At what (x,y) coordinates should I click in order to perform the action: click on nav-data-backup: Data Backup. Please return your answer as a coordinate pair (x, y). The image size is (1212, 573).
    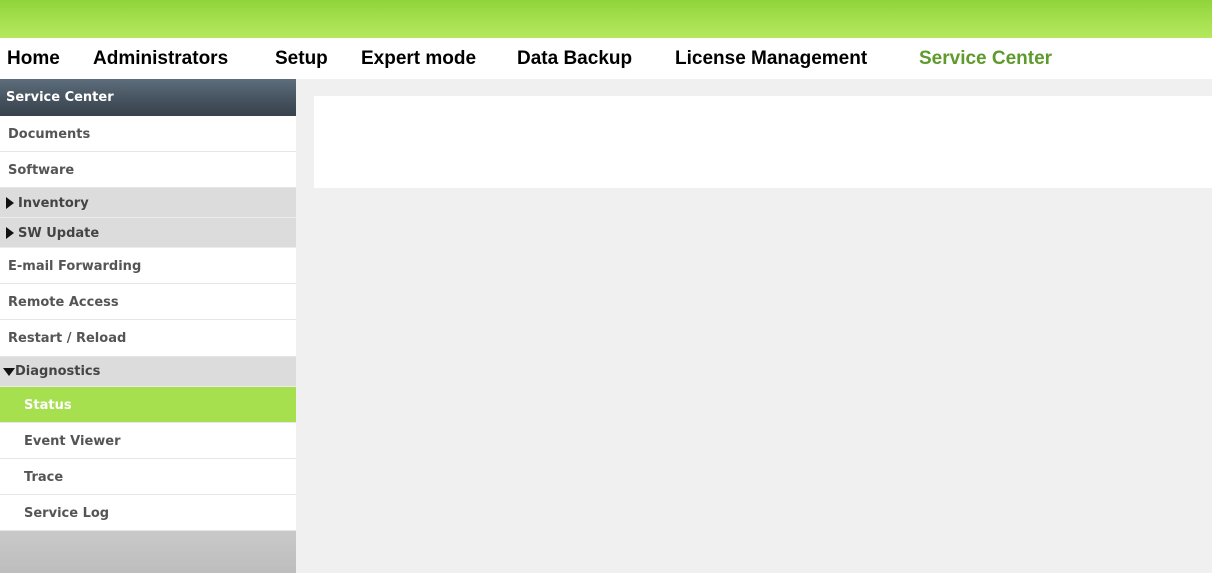
    Looking at the image, I should click on (574, 59).